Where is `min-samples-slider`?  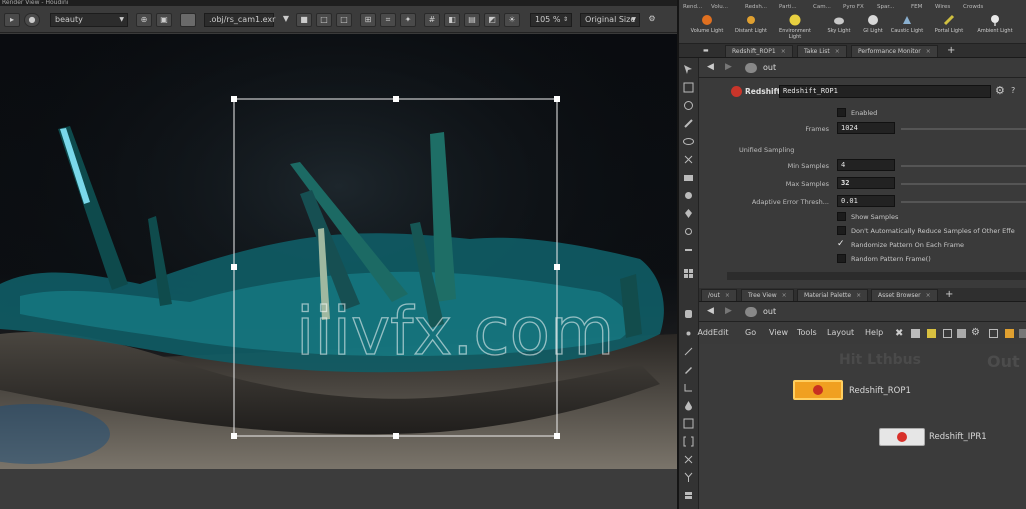
min-samples-slider is located at coordinates (963, 166).